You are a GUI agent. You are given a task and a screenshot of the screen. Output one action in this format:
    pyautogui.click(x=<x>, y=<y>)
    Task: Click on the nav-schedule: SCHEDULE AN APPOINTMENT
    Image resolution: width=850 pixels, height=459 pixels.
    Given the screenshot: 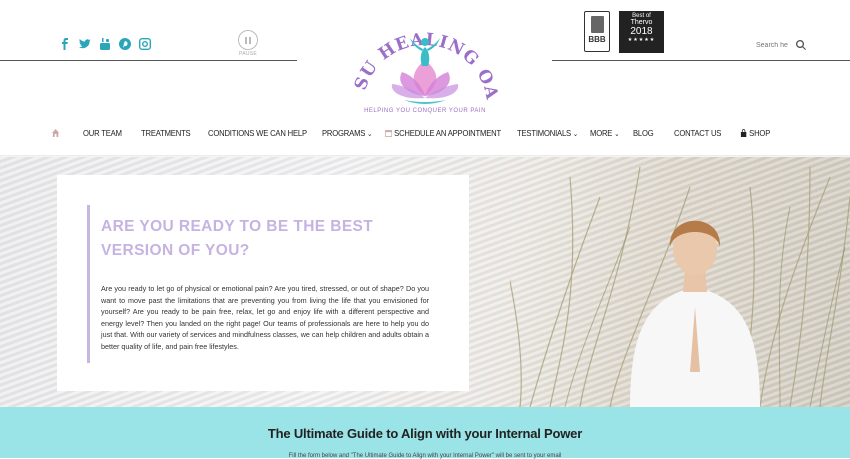 What is the action you would take?
    pyautogui.click(x=443, y=133)
    